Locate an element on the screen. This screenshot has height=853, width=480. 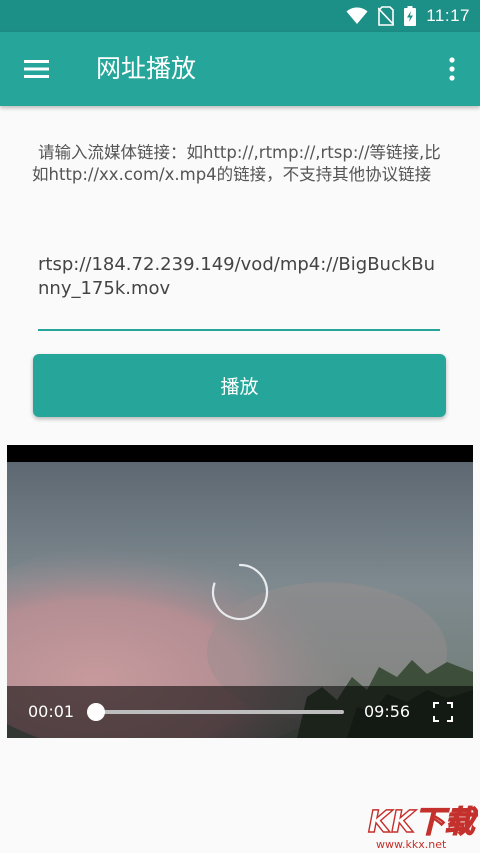
menu-button is located at coordinates (37, 69).